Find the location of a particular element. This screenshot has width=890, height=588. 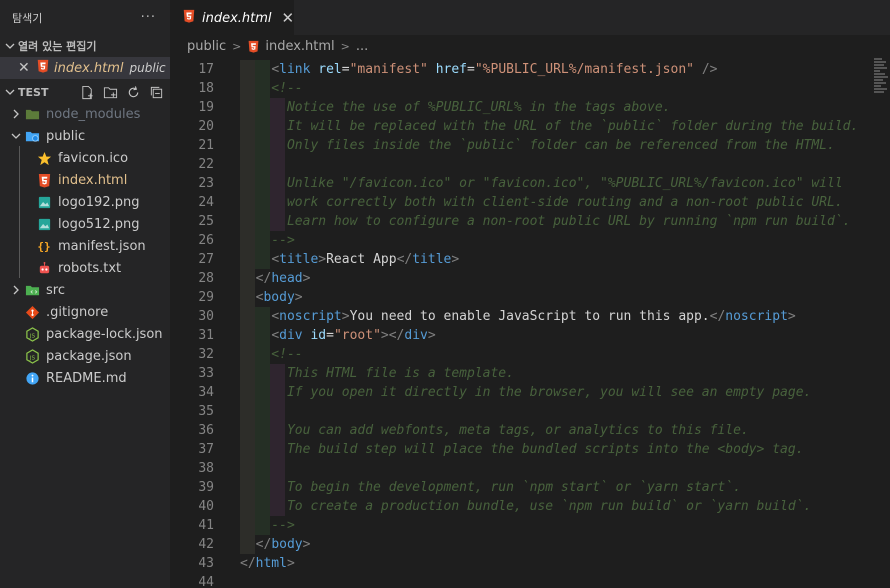

minimap is located at coordinates (882, 102).